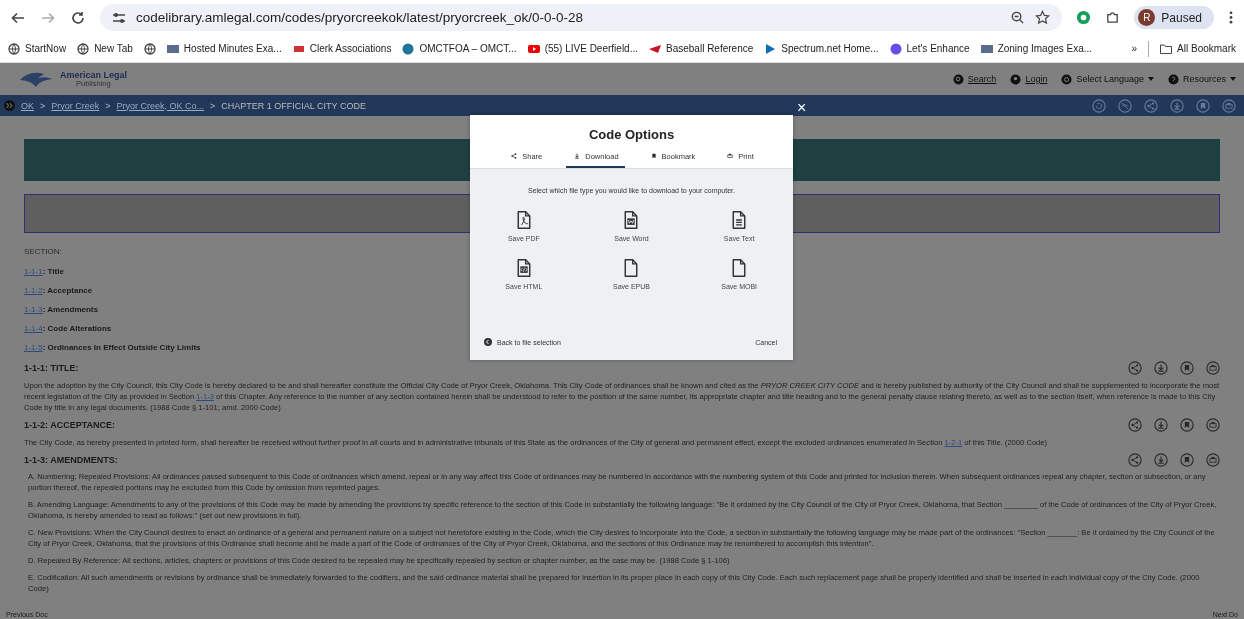 The image size is (1244, 619). I want to click on section-label: SECTION:, so click(43, 251).